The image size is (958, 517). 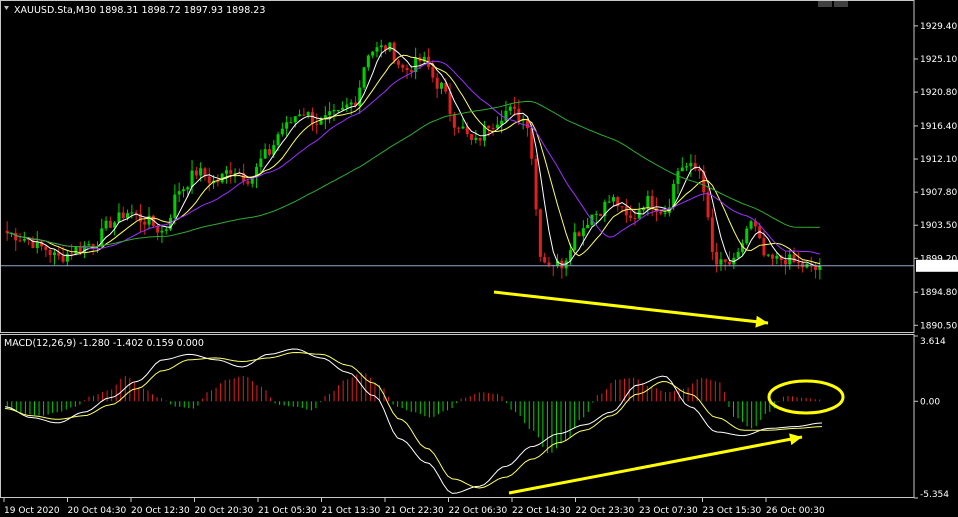 I want to click on time-tick-label: 22 Oct 14:30, so click(x=541, y=511).